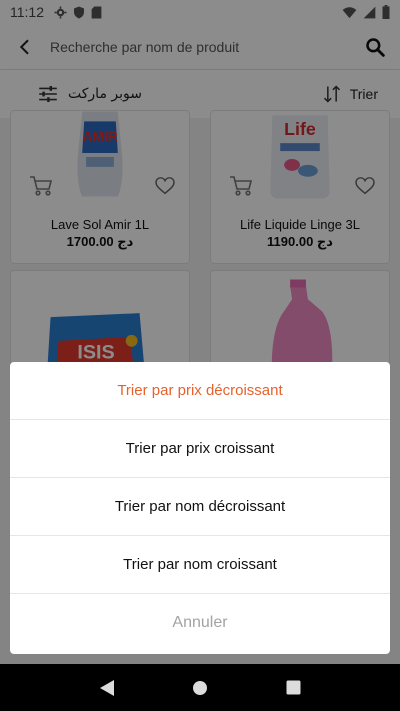 Image resolution: width=400 pixels, height=711 pixels. Describe the element at coordinates (200, 449) in the screenshot. I see `sort-option-price-asc: Trier par prix croissant` at that location.